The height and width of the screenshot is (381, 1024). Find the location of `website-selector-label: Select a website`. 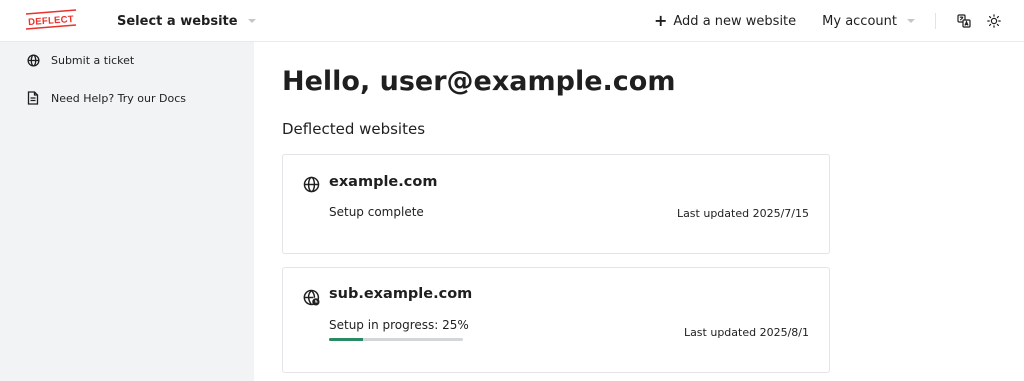

website-selector-label: Select a website is located at coordinates (177, 21).